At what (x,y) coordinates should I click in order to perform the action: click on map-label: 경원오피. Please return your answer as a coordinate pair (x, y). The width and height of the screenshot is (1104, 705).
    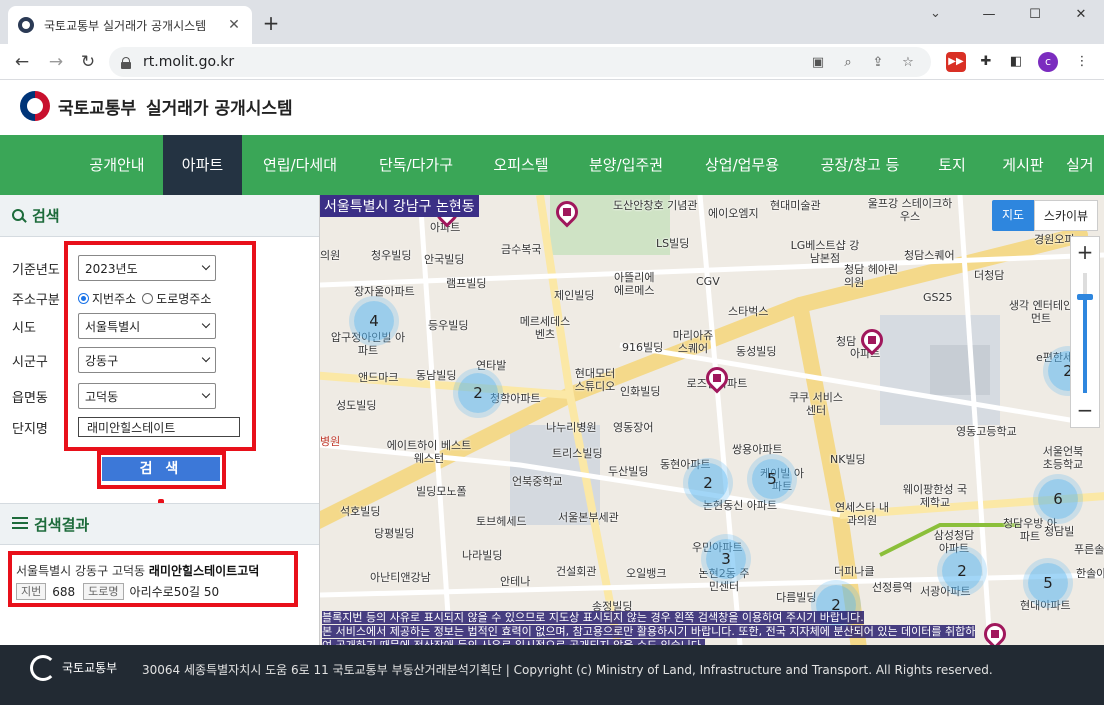
    Looking at the image, I should click on (1054, 239).